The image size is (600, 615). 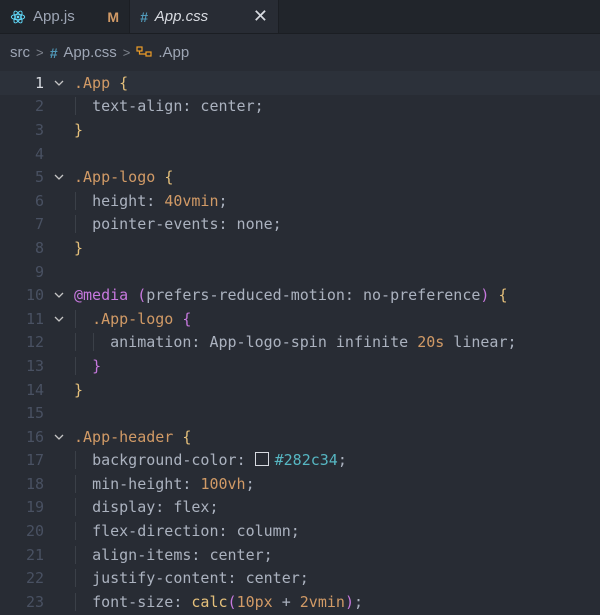 I want to click on tab-app-js: App.js M, so click(x=64, y=16).